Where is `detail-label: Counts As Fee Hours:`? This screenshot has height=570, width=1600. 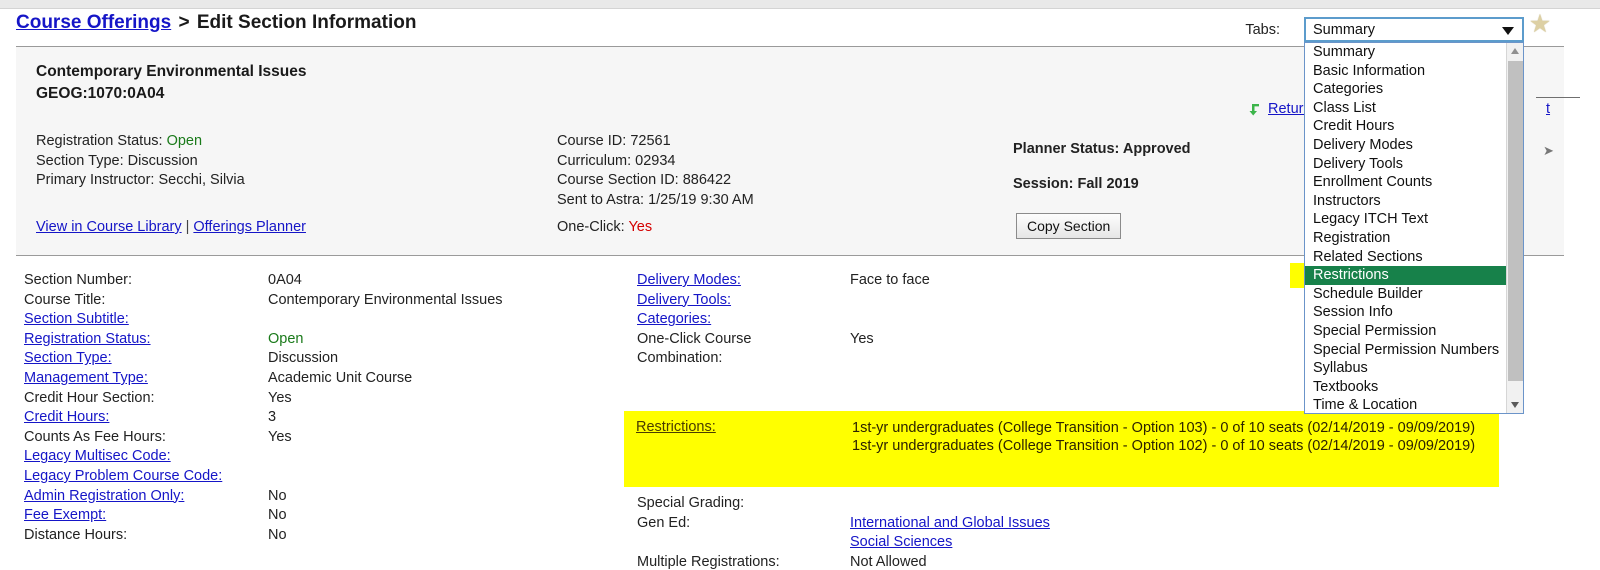
detail-label: Counts As Fee Hours: is located at coordinates (95, 436).